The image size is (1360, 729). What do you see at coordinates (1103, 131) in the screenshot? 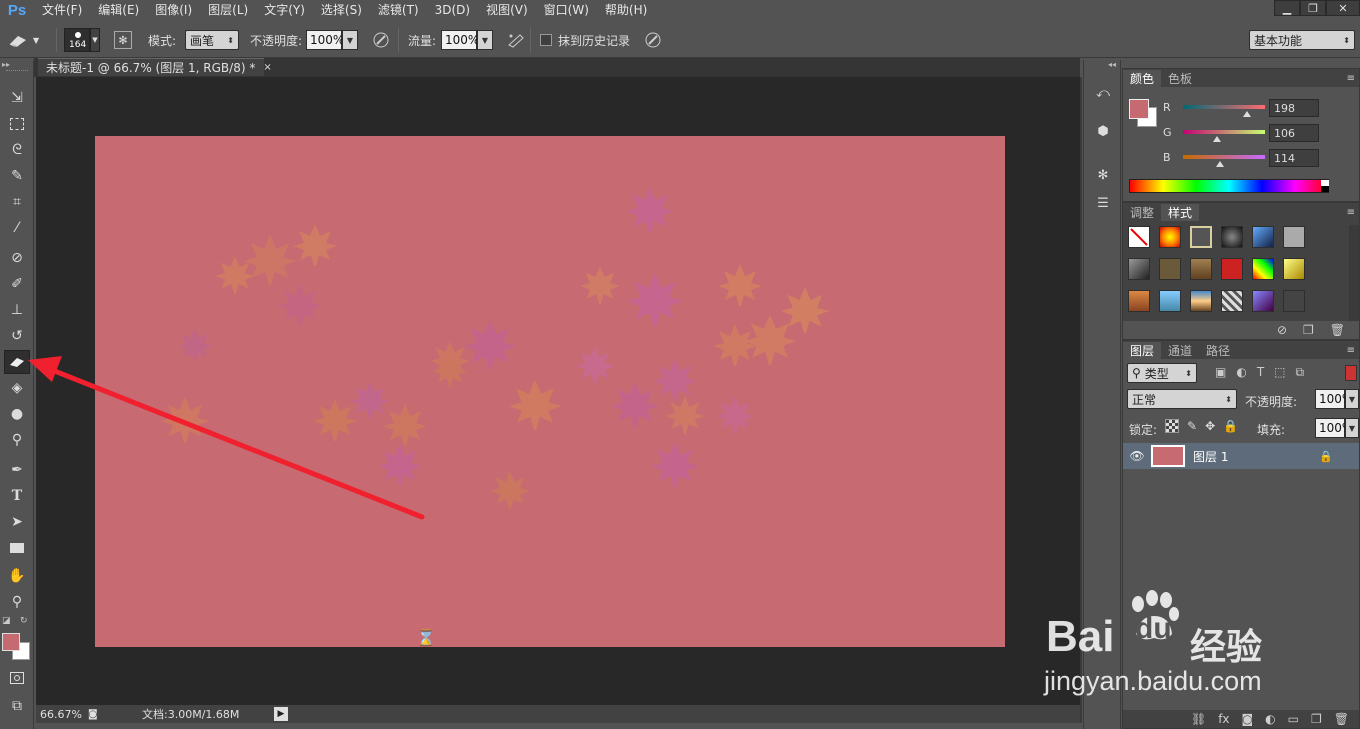
I see `3d-panel-icon: ⬢` at bounding box center [1103, 131].